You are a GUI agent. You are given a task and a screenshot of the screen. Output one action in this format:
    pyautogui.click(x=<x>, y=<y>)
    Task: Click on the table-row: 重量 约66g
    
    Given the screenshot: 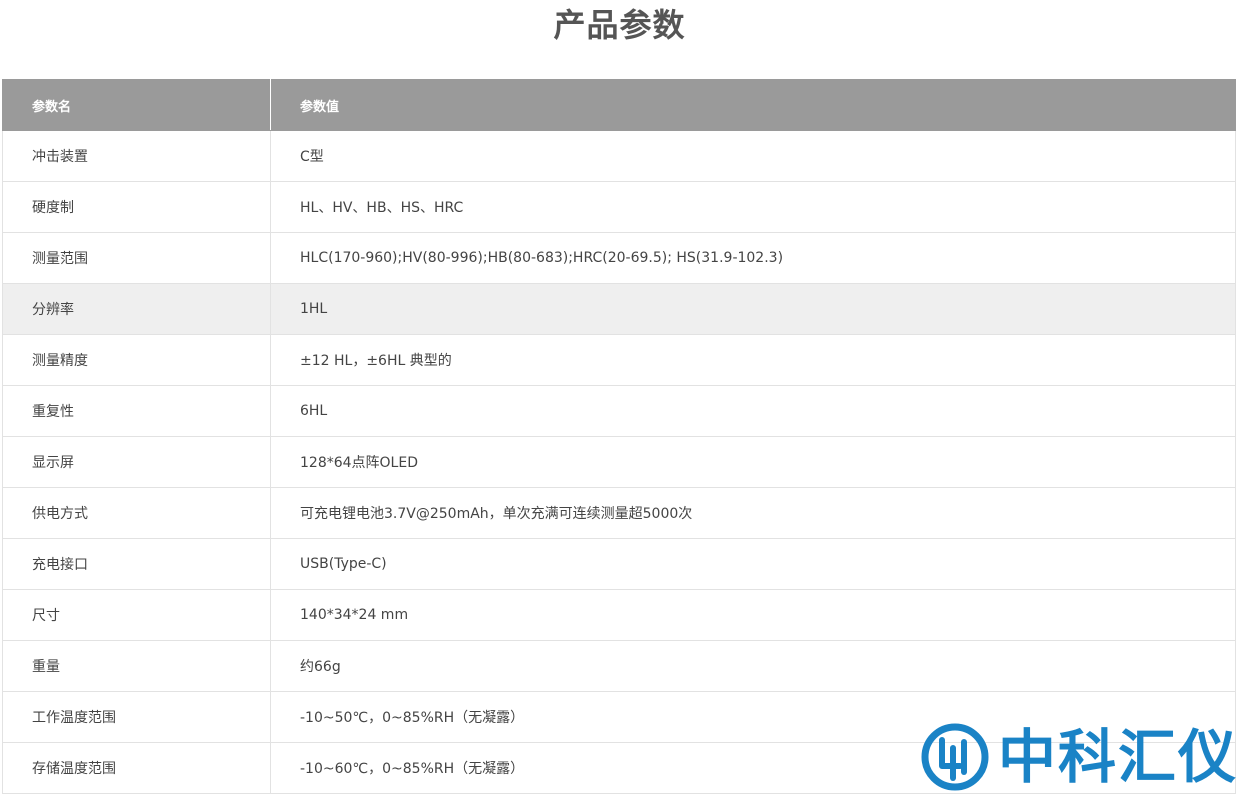 What is the action you would take?
    pyautogui.click(x=619, y=666)
    